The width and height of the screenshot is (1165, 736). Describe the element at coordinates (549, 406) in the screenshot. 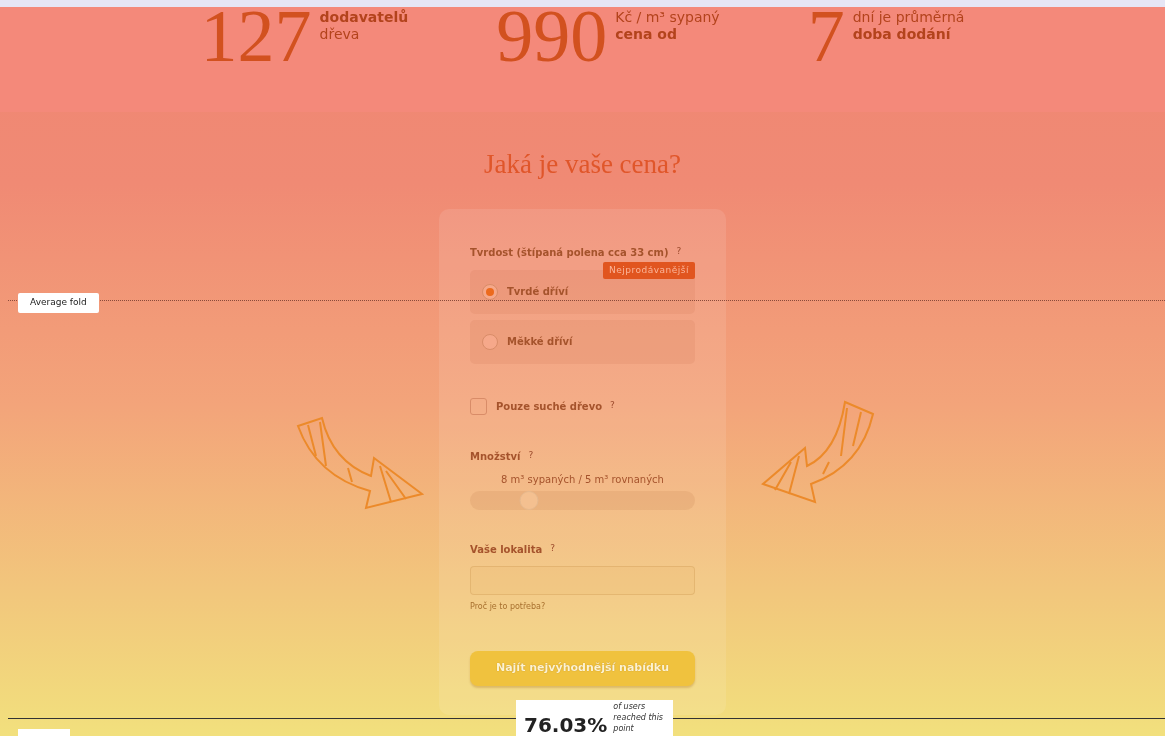

I see `checkbox-label: Pouze suché dřevo` at that location.